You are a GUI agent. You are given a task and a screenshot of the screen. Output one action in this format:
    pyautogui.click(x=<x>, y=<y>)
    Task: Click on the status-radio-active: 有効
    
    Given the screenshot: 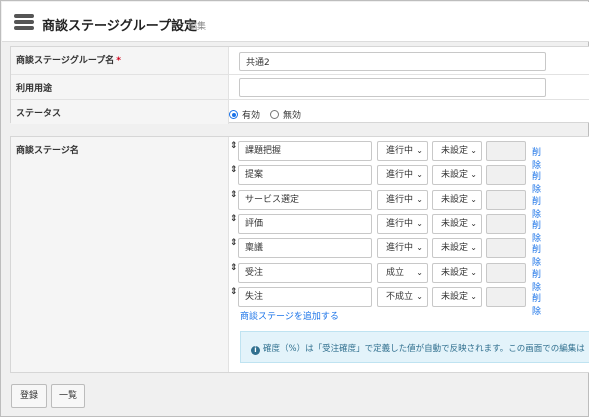 What is the action you would take?
    pyautogui.click(x=244, y=114)
    